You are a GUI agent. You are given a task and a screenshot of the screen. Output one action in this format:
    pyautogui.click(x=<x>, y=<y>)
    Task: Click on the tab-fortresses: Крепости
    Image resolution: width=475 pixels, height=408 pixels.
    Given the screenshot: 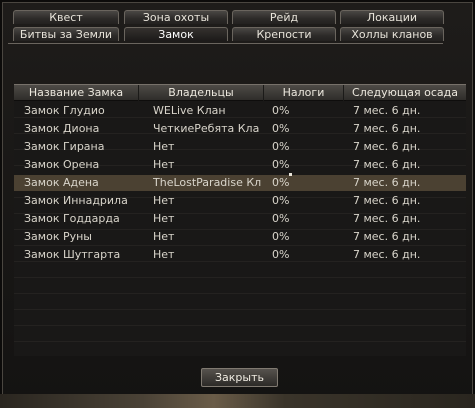 What is the action you would take?
    pyautogui.click(x=284, y=34)
    